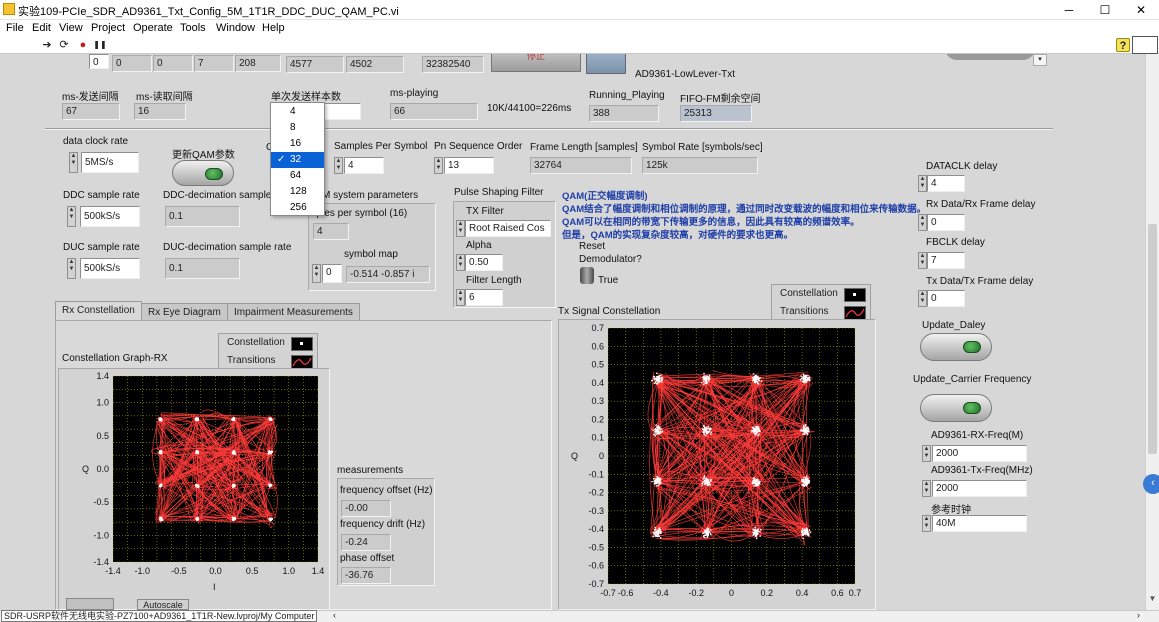 This screenshot has width=1159, height=622. Describe the element at coordinates (73, 162) in the screenshot. I see `data-clock-spinner: ▲ ▼` at that location.